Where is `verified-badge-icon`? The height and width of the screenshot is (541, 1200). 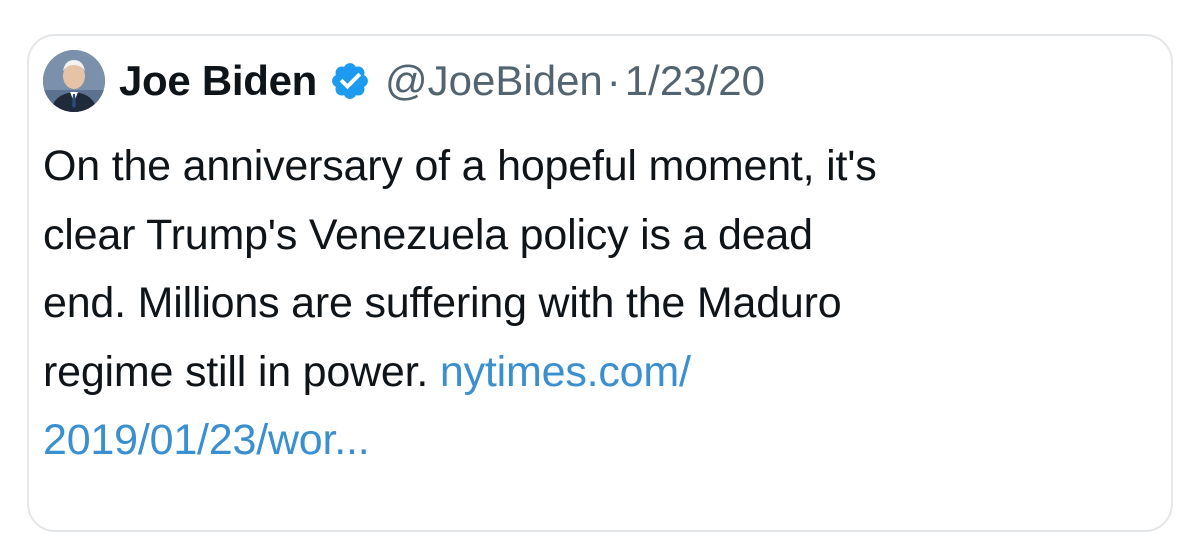 verified-badge-icon is located at coordinates (350, 81).